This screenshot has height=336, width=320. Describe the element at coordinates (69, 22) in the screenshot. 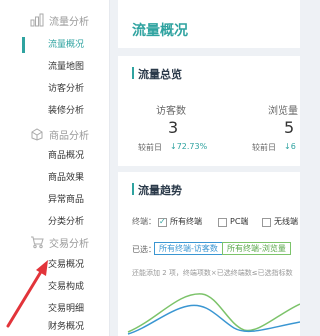

I see `sidebar-section-title: 流量分析` at that location.